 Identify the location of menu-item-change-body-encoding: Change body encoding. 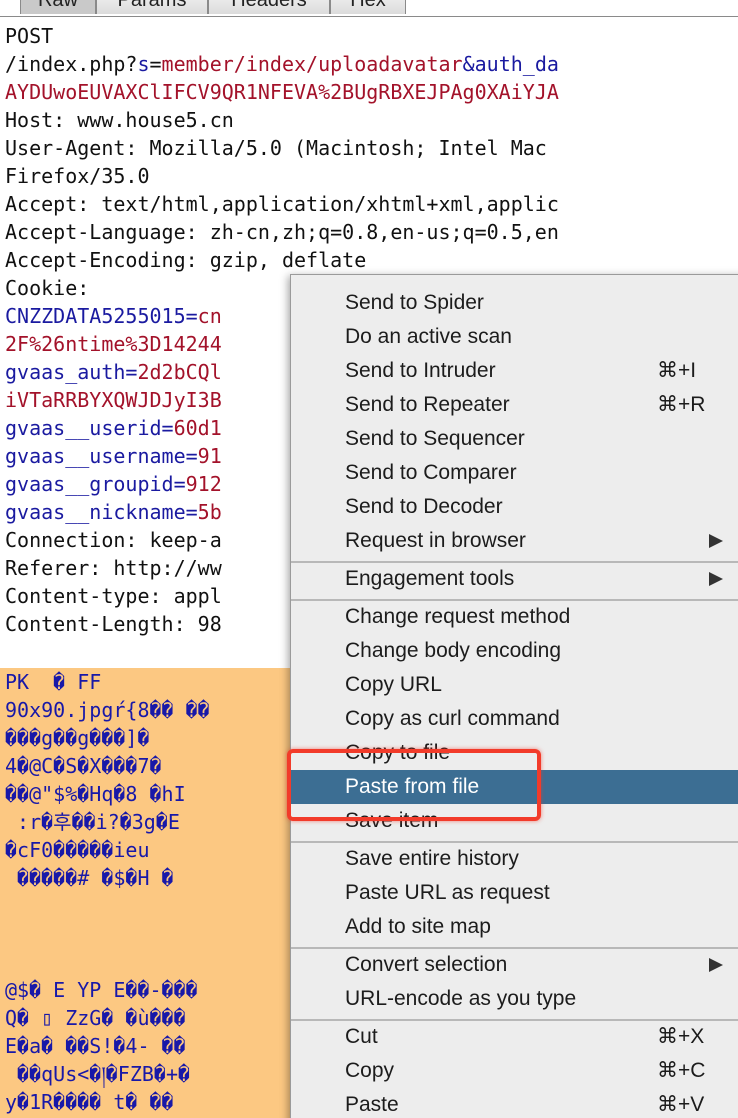
(514, 651).